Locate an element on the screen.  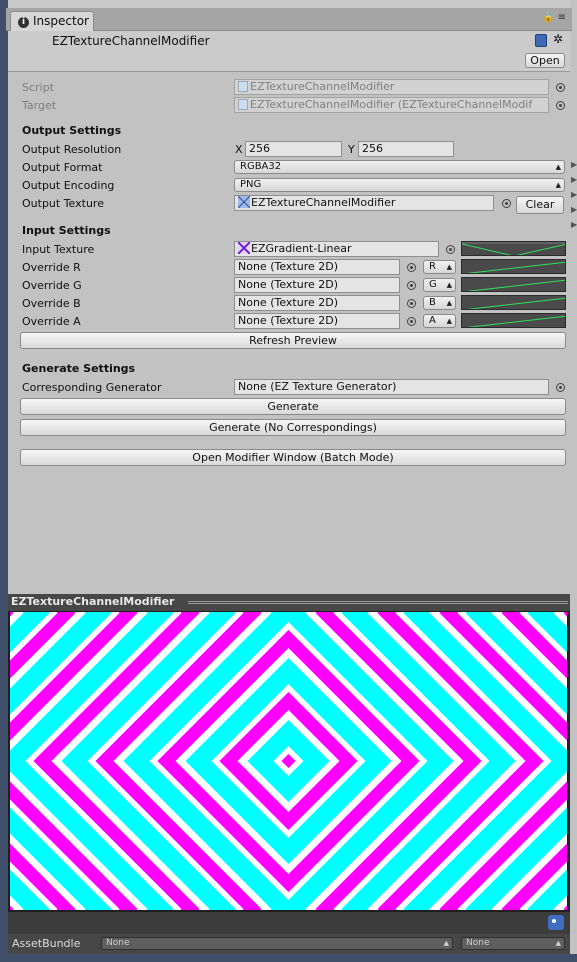
output-resolution-row: Output Resolution X 256 Y 256 is located at coordinates (289, 150).